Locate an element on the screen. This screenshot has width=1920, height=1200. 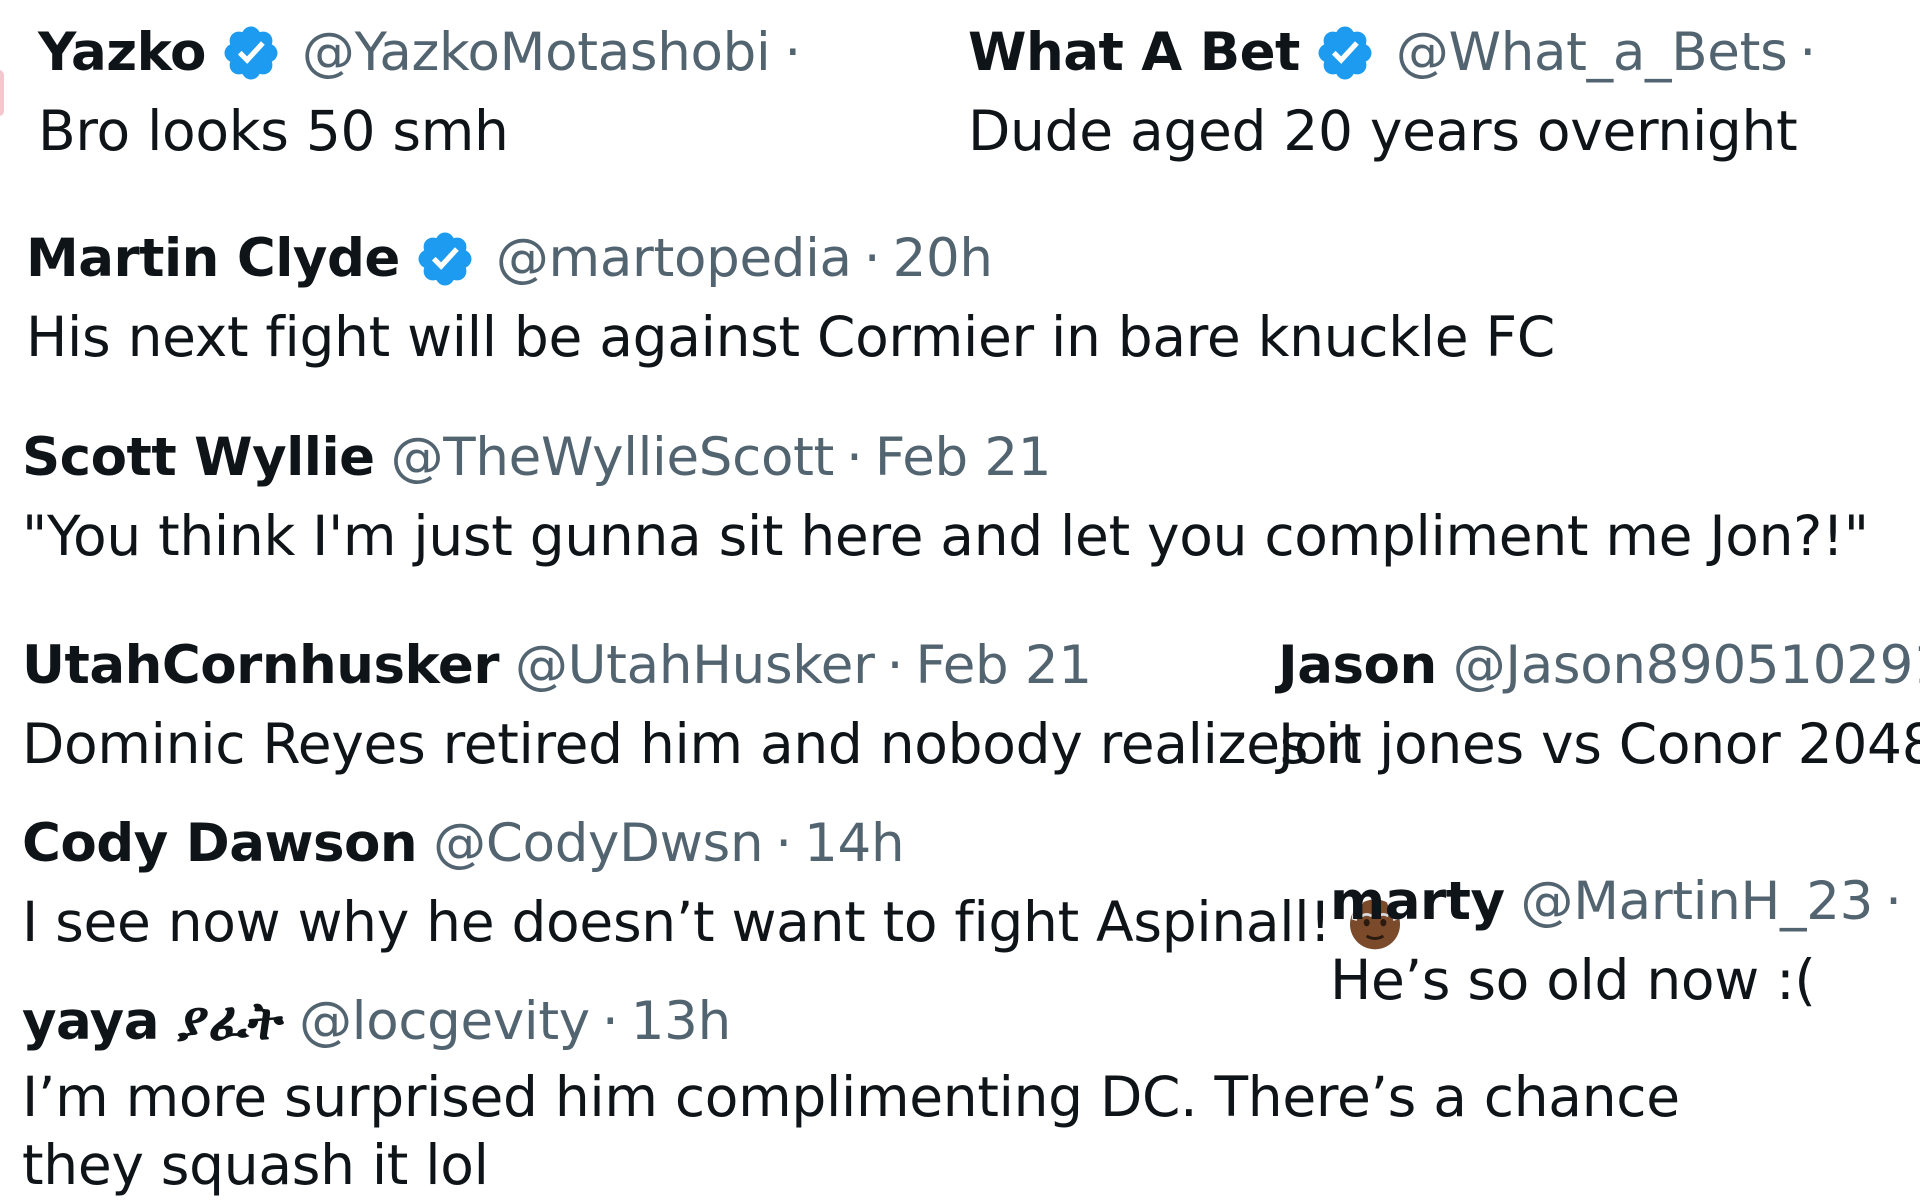
tweet-header: marty @MartinH_23 · is located at coordinates (1622, 902).